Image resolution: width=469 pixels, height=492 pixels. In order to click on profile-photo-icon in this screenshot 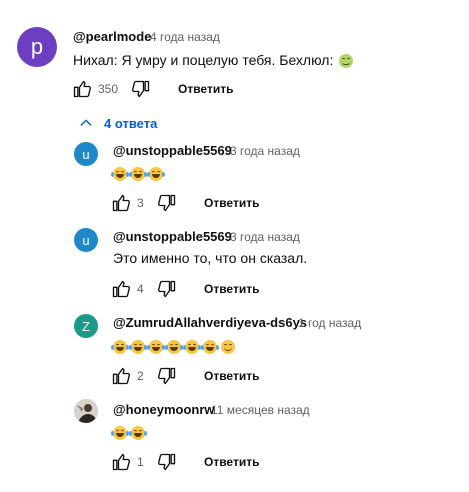, I will do `click(86, 411)`.